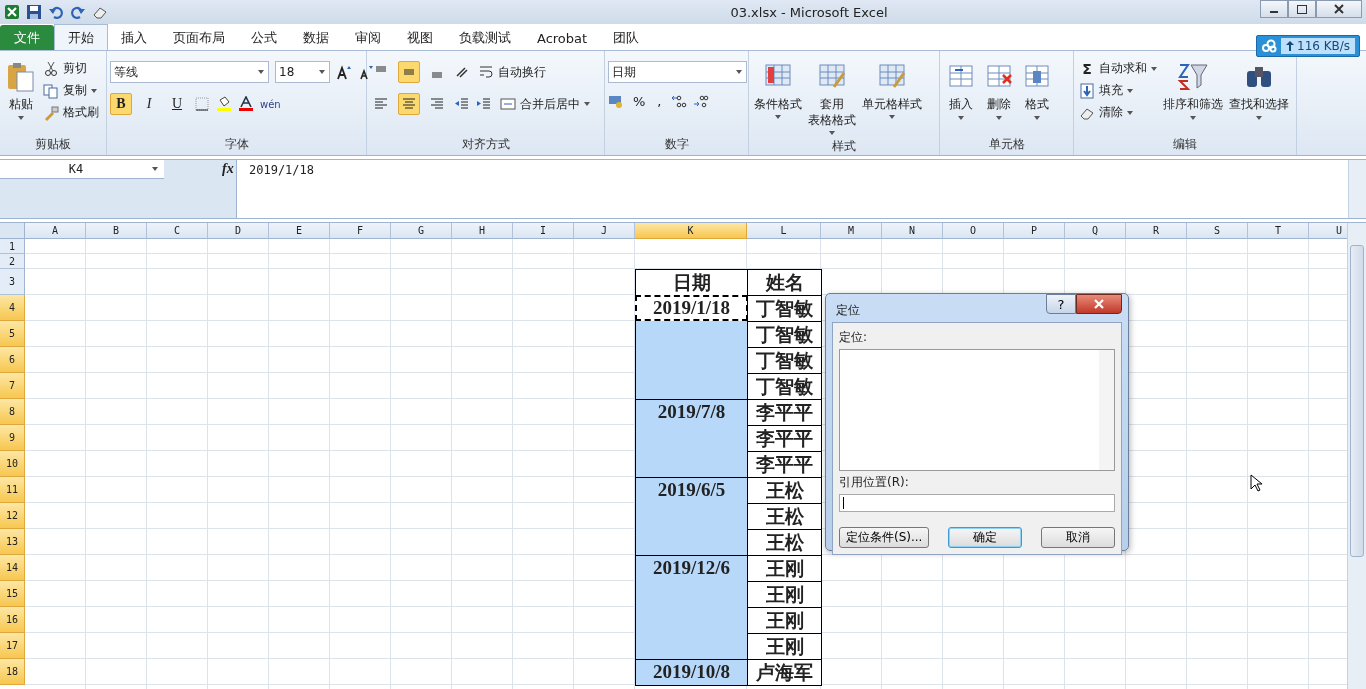  Describe the element at coordinates (485, 38) in the screenshot. I see `ribbon-tab: 负载测试` at that location.